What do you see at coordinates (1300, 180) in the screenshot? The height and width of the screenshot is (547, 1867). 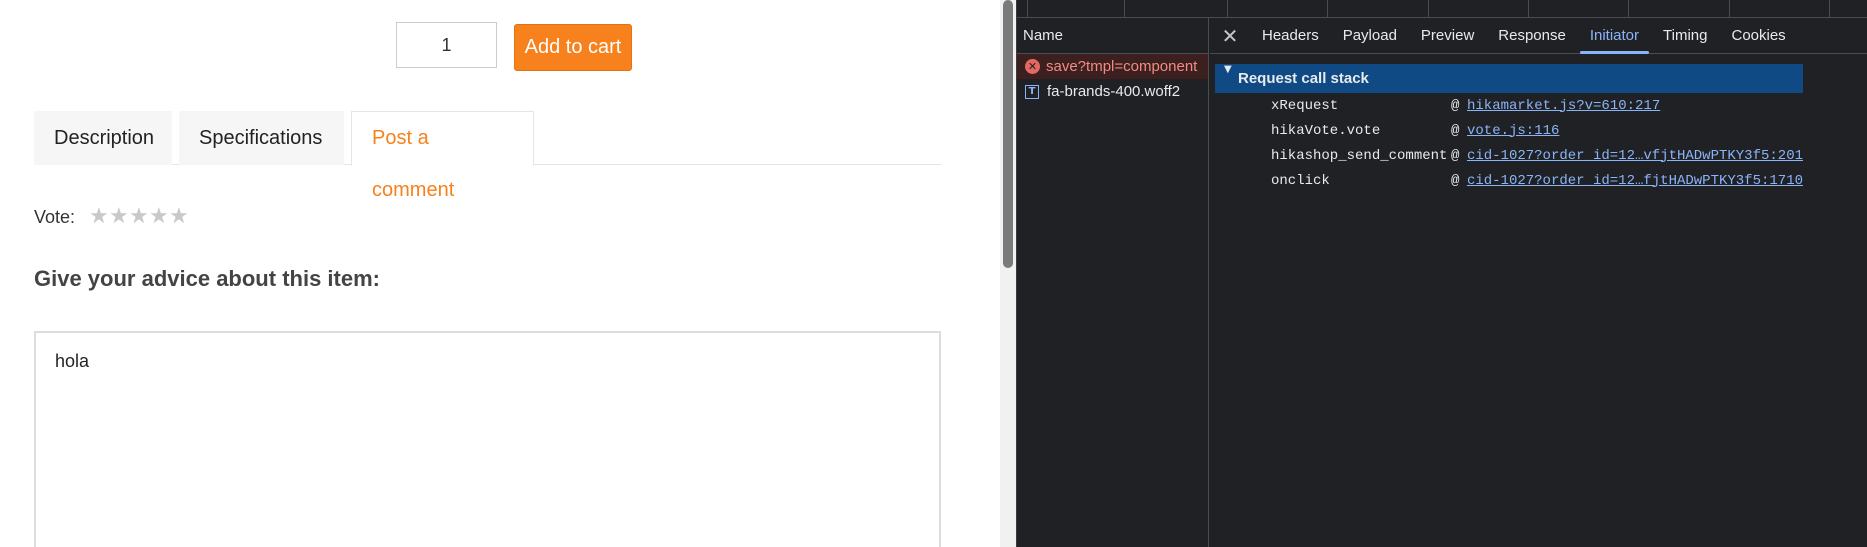 I see `frame-function: onclick` at bounding box center [1300, 180].